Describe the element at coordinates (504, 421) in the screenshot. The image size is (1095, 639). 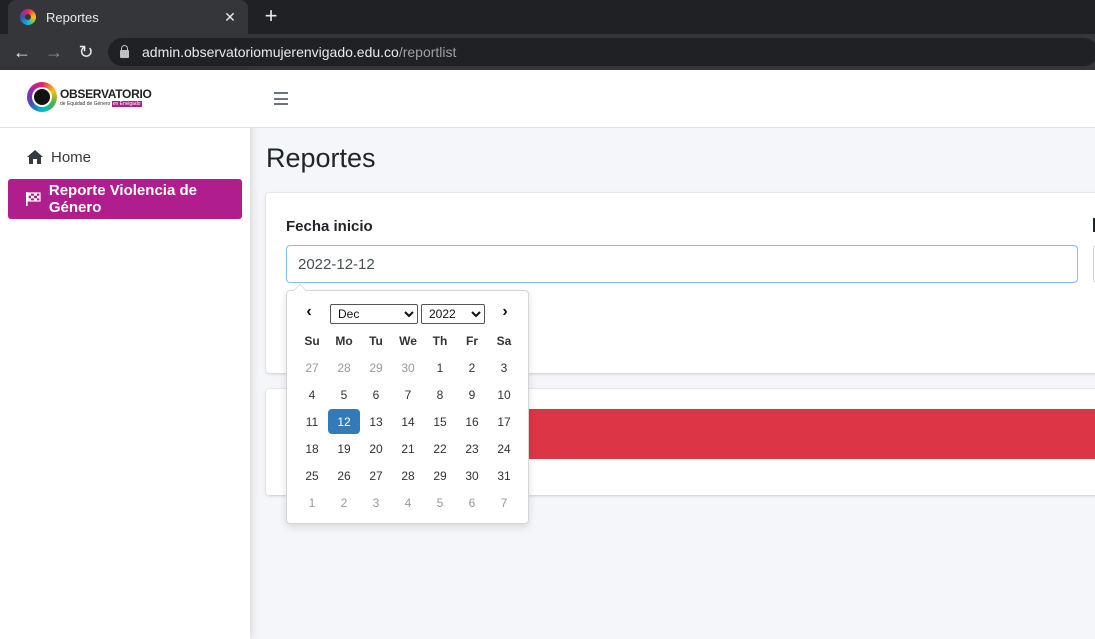
I see `calendar-day: 17` at that location.